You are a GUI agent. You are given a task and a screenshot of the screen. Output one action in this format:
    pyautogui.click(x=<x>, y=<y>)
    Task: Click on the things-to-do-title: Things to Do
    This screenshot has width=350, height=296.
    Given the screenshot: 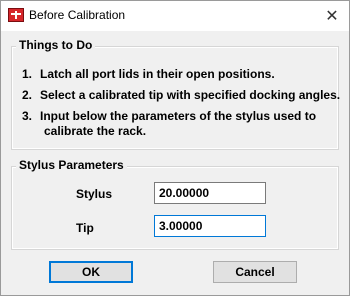 What is the action you would take?
    pyautogui.click(x=56, y=45)
    